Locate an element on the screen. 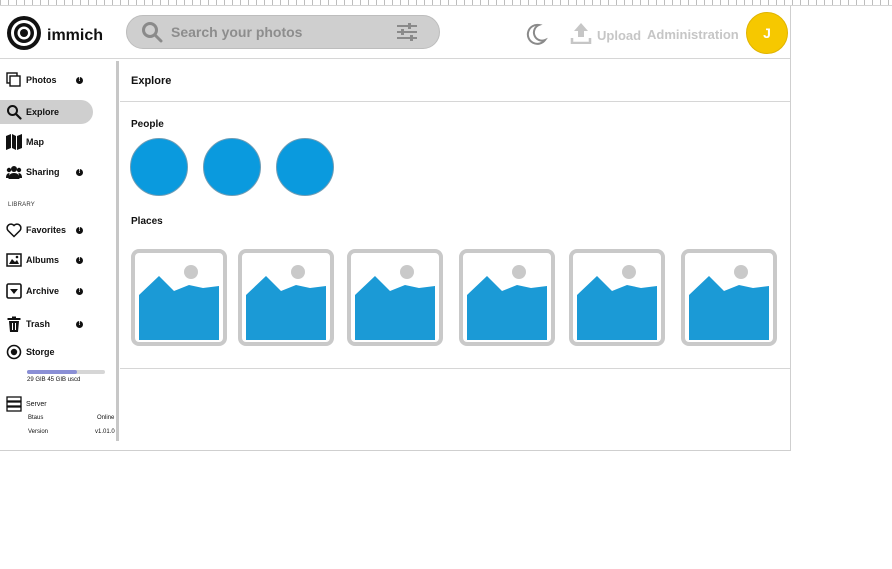  sidebar-item-favorites: Favorites ! is located at coordinates (46, 230).